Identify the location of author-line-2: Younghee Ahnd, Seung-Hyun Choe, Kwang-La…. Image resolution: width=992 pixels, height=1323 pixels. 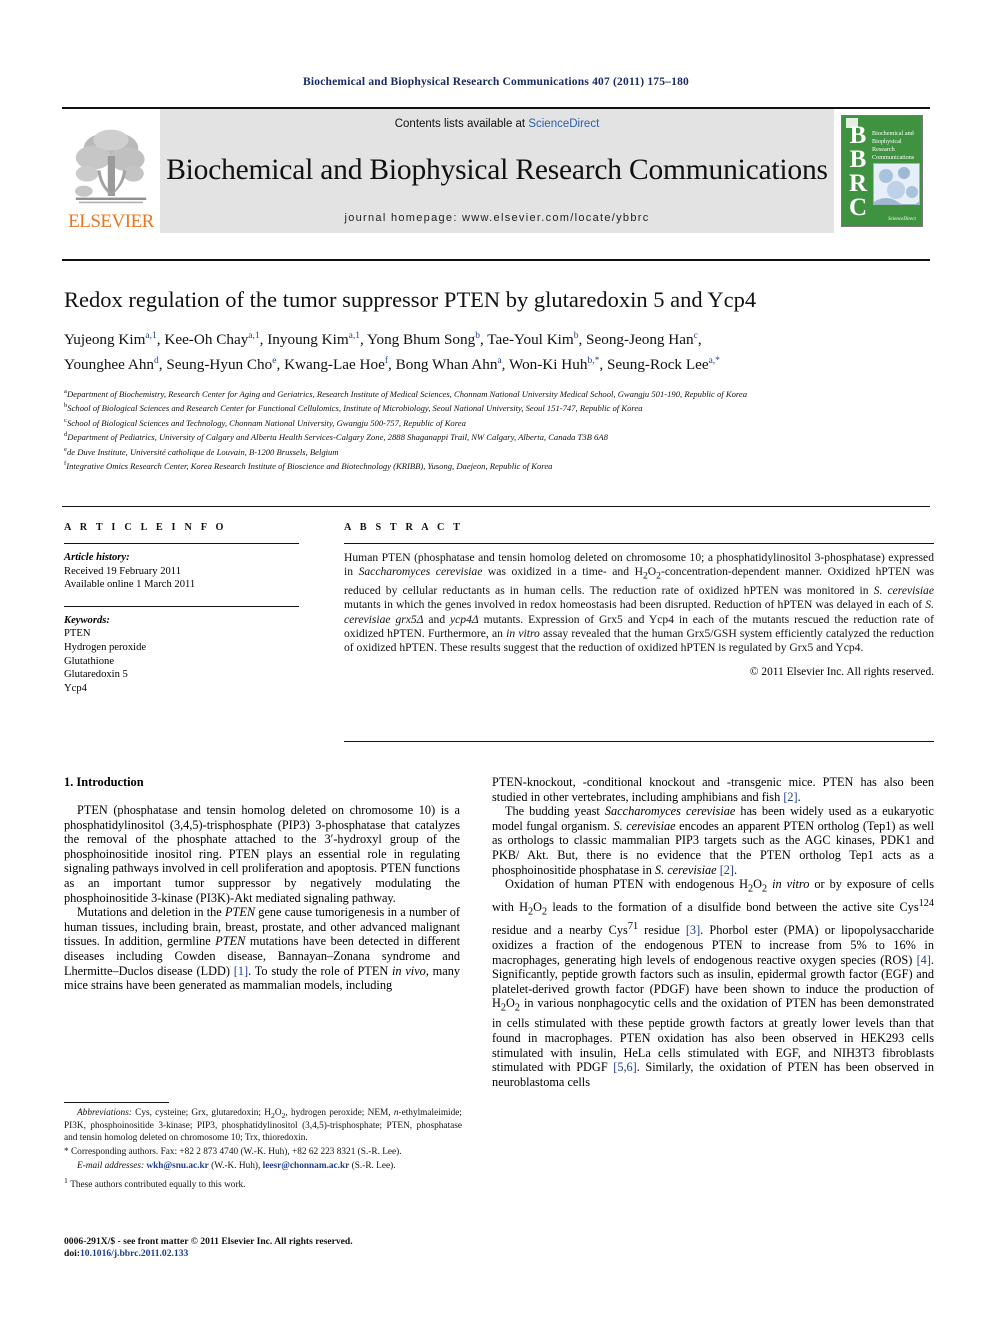
(392, 364).